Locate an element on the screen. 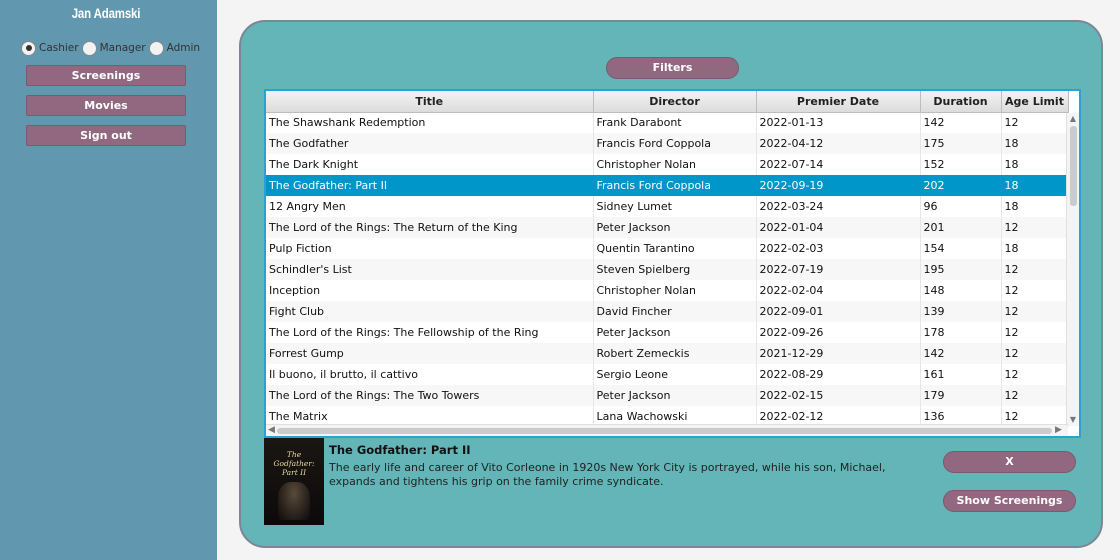 This screenshot has width=1120, height=560. cell-director: Frank Darabont is located at coordinates (675, 122).